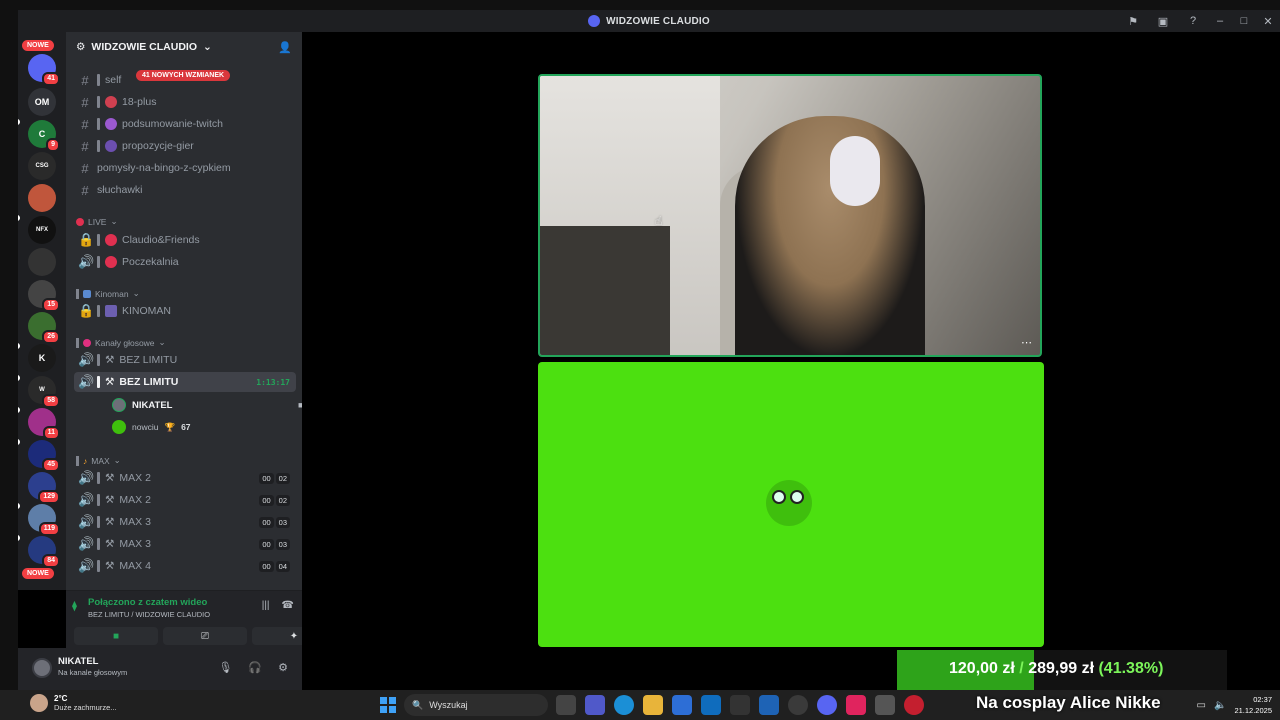 The height and width of the screenshot is (720, 1280). I want to click on noise-suppression-icon: |||, so click(266, 605).